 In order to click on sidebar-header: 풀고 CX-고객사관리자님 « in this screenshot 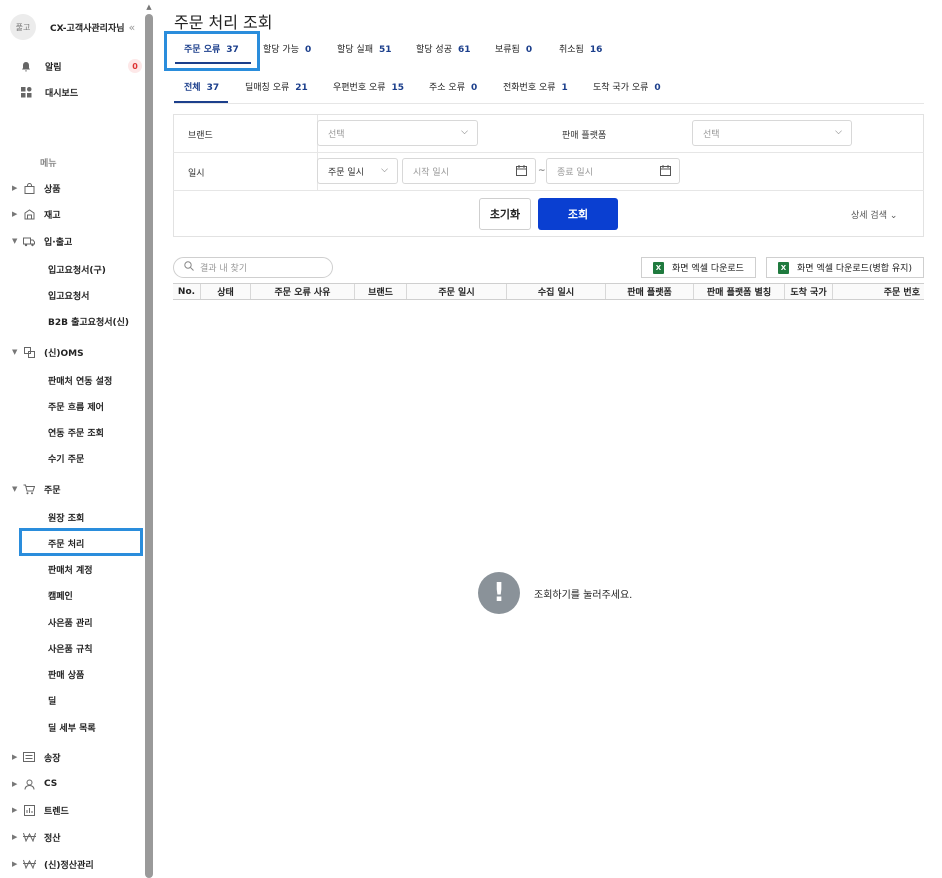, I will do `click(76, 27)`.